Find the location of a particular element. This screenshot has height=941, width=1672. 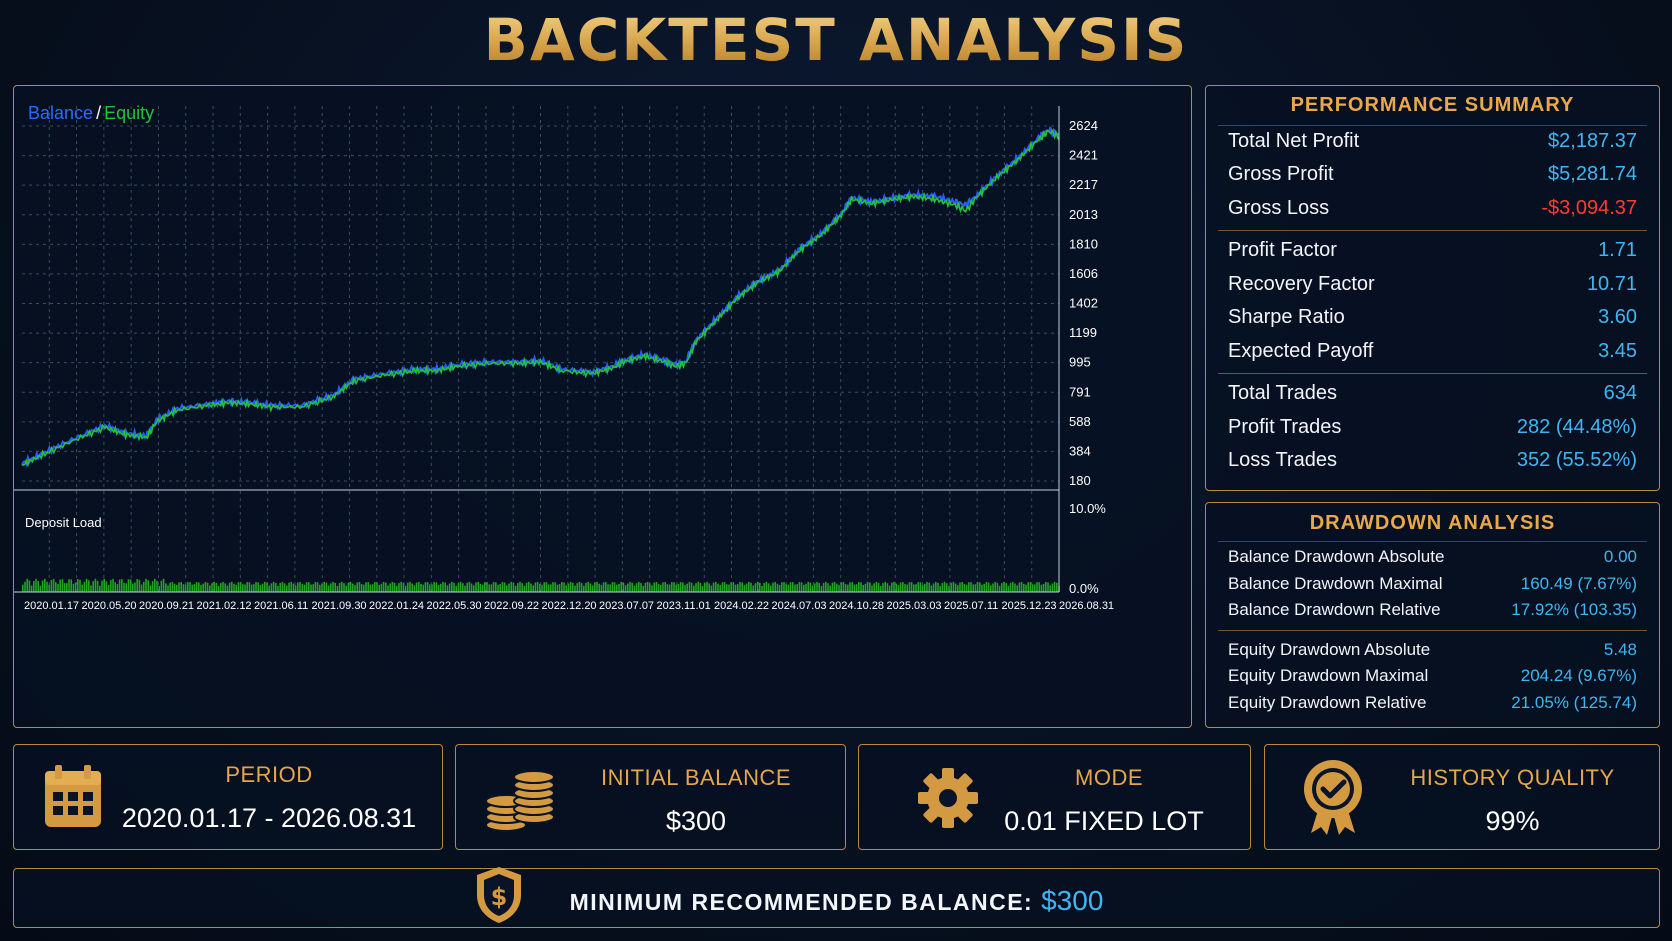

drawdown-label: Equity Drawdown Maximal is located at coordinates (1328, 675).